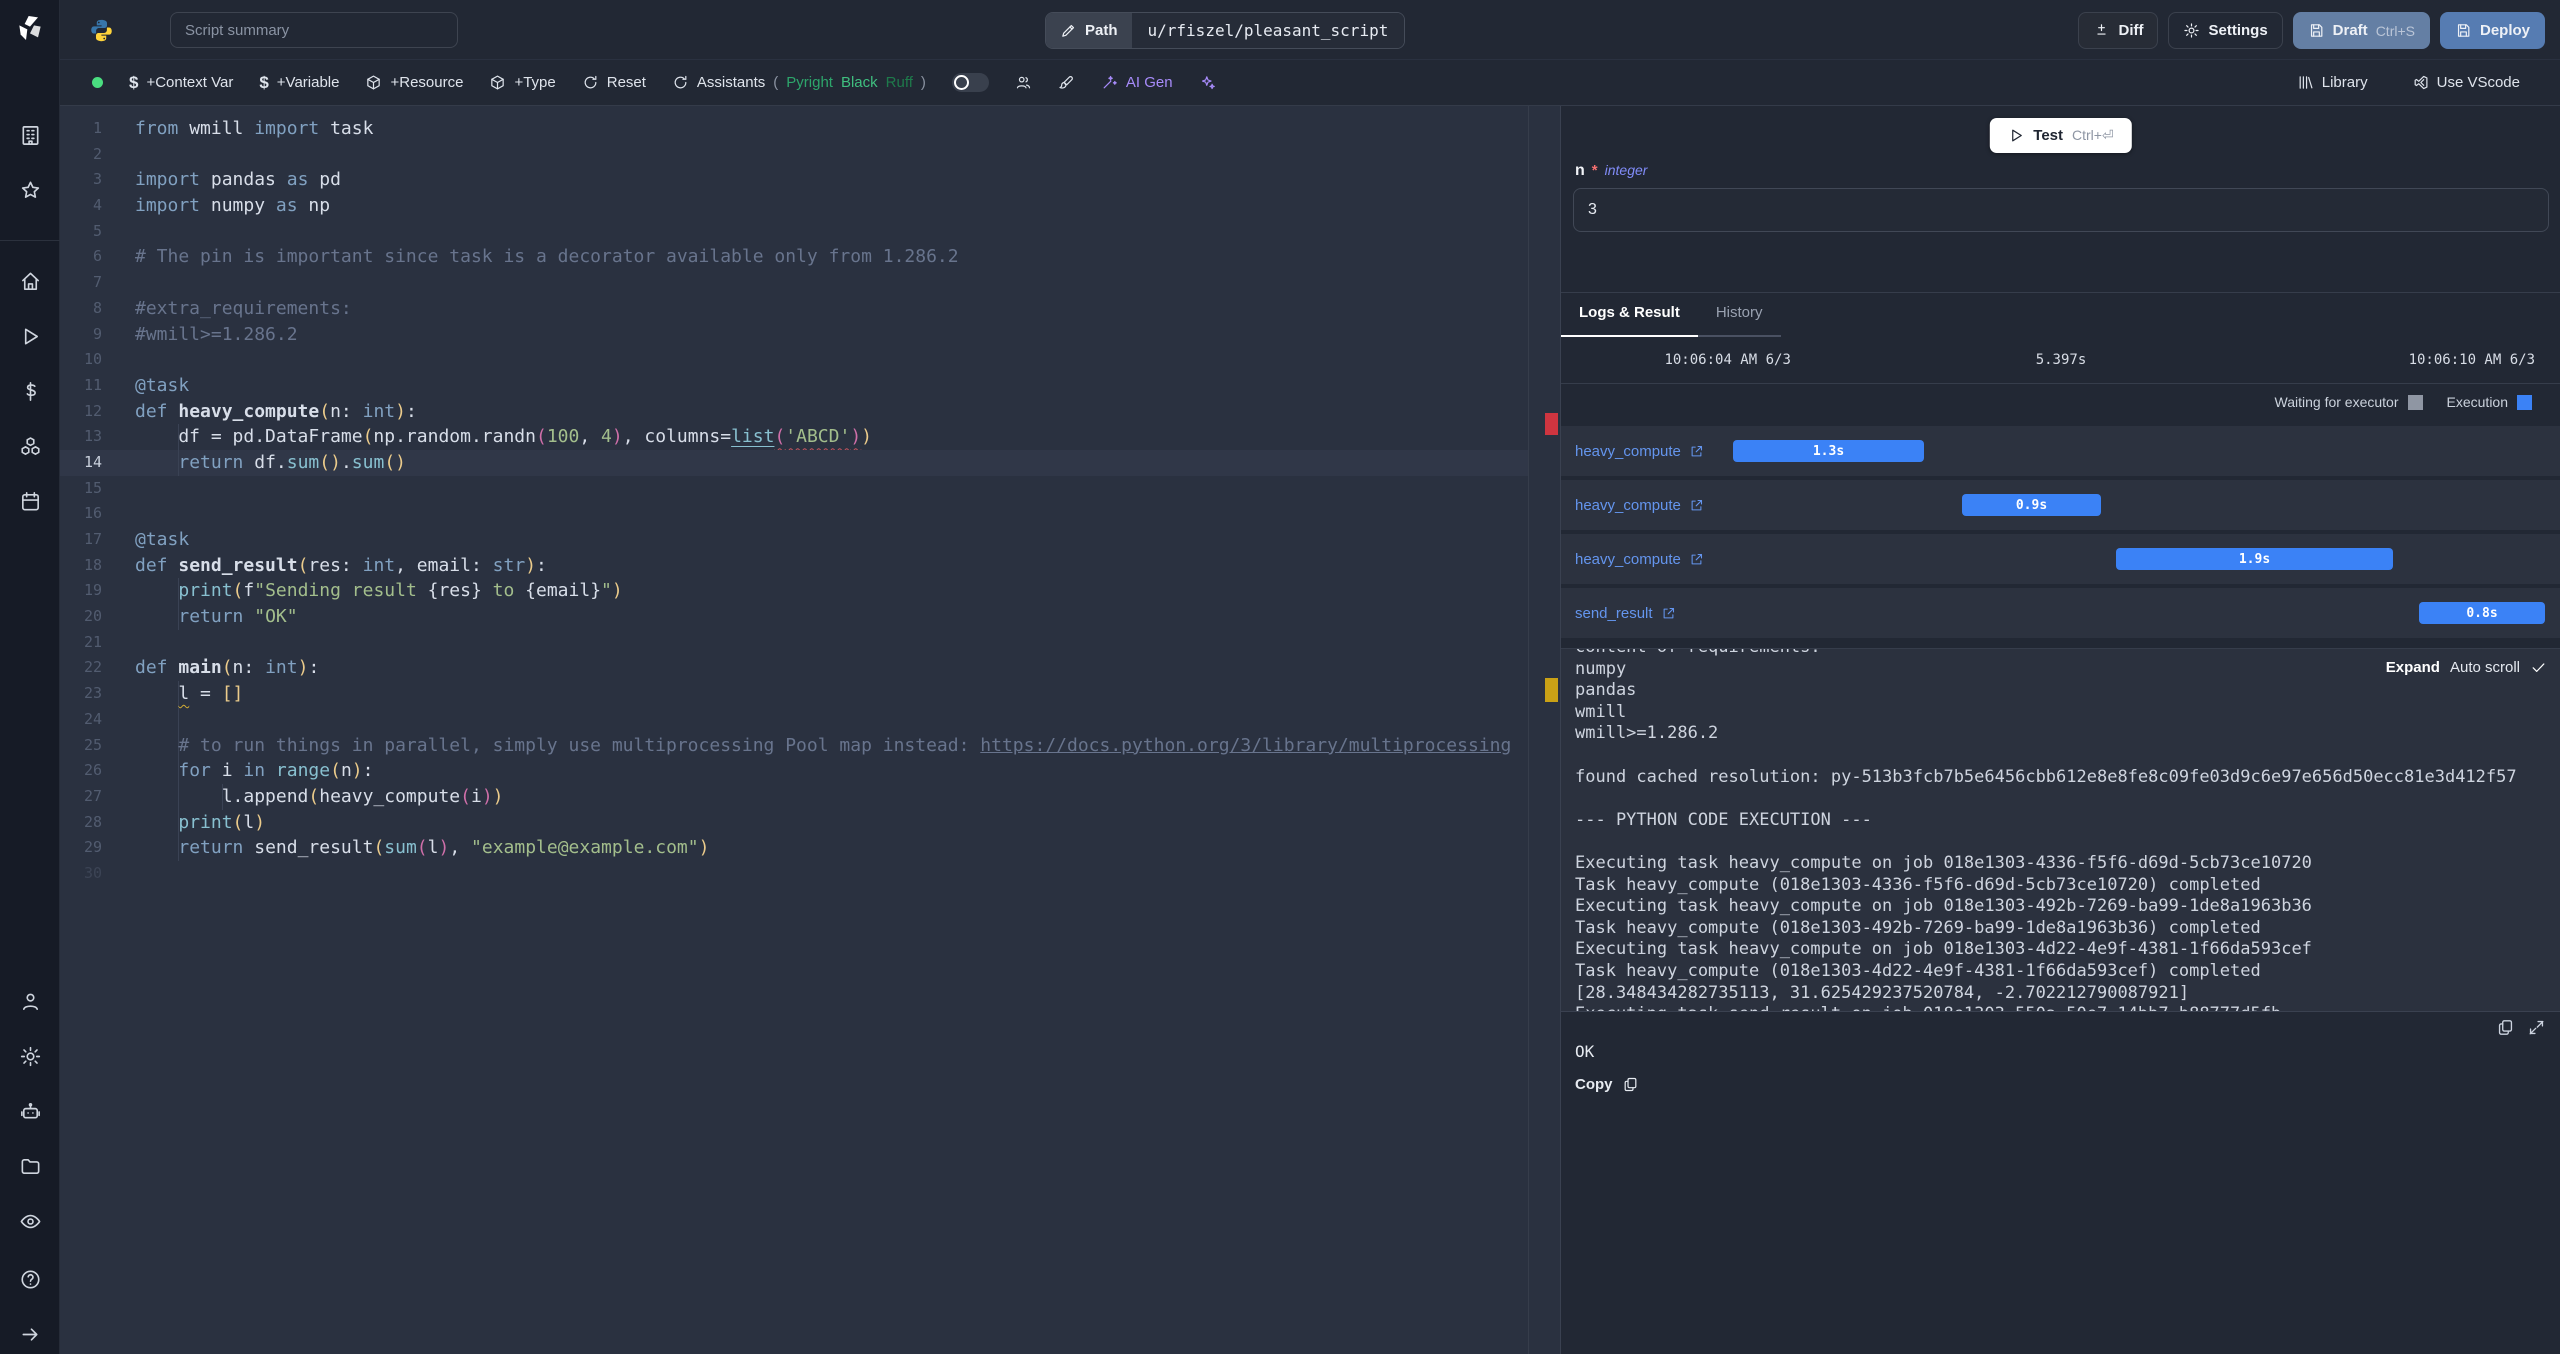  What do you see at coordinates (794, 514) in the screenshot?
I see `code-line-16: 16` at bounding box center [794, 514].